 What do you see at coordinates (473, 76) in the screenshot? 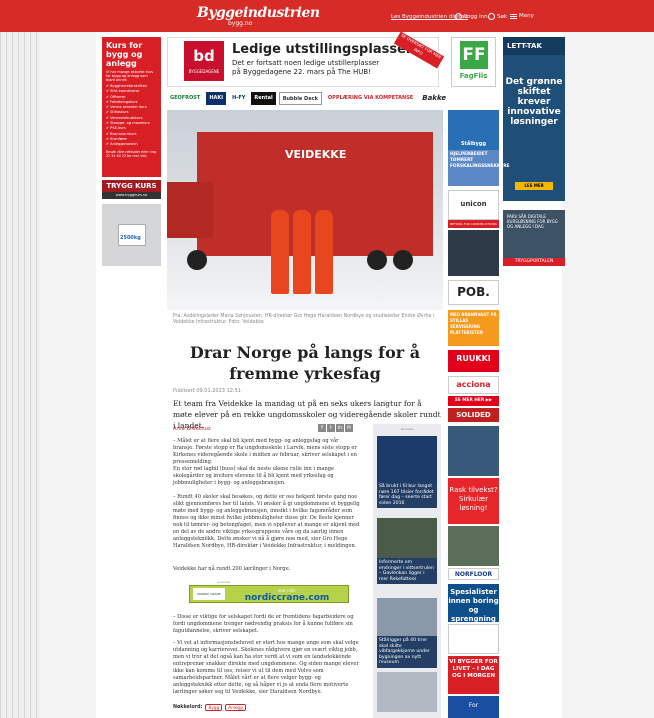
I see `fagflis-name: FagFlis` at bounding box center [473, 76].